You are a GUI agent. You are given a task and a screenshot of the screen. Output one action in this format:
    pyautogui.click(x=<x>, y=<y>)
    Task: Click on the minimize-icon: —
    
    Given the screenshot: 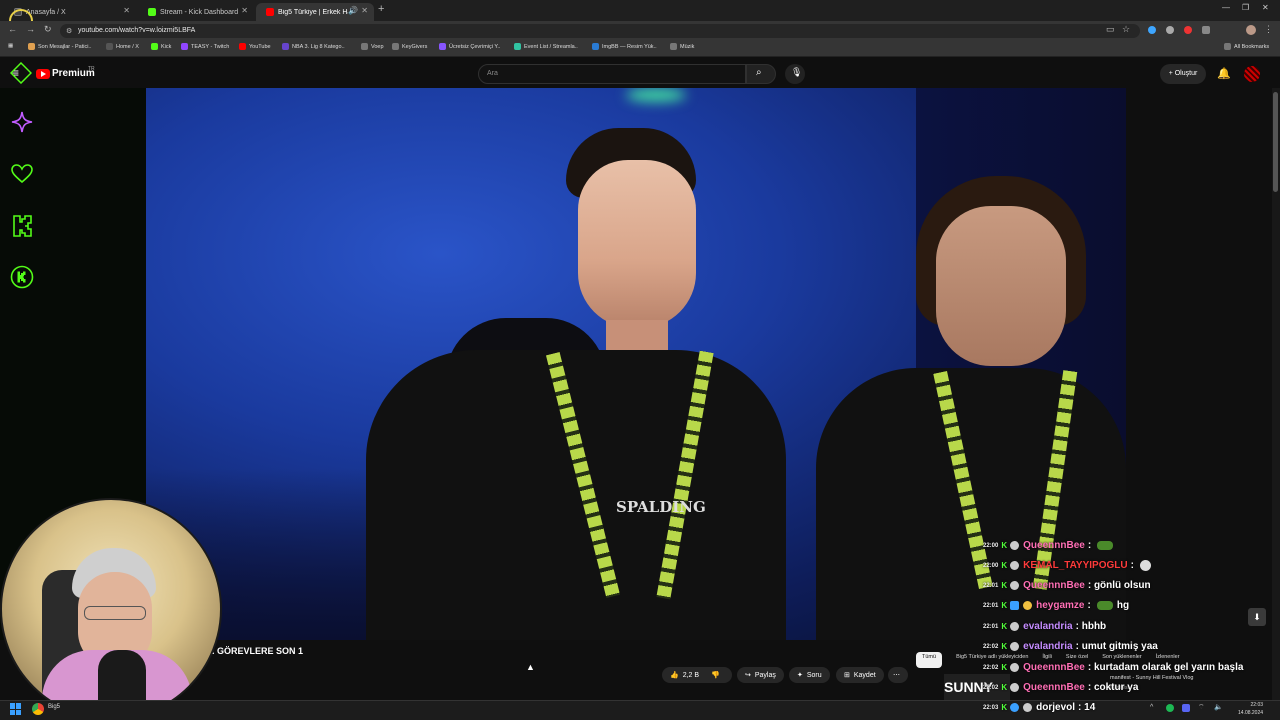 What is the action you would take?
    pyautogui.click(x=1226, y=7)
    